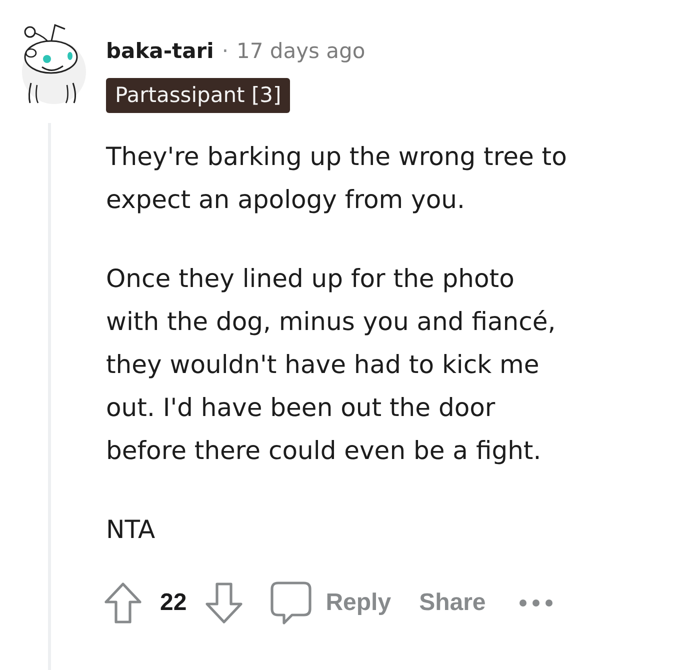 The width and height of the screenshot is (700, 670). I want to click on vote-count: 22, so click(173, 603).